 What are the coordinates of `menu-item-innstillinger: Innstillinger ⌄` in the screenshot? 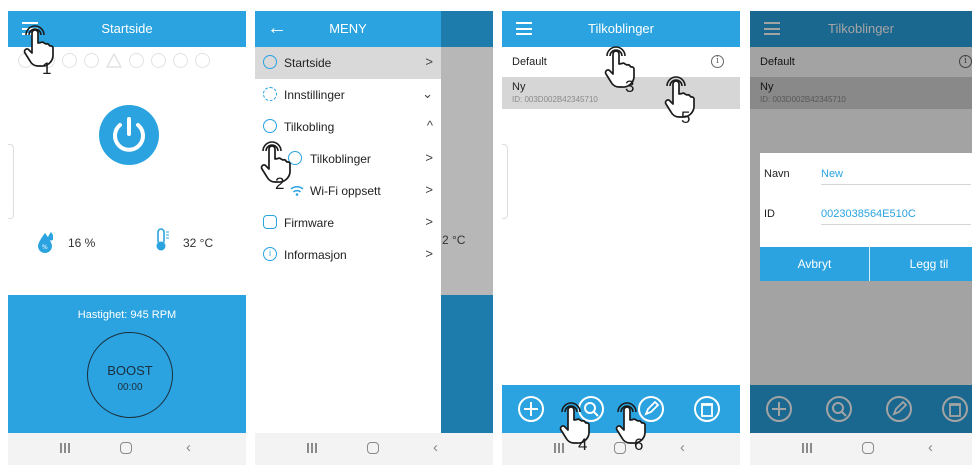 It's located at (348, 95).